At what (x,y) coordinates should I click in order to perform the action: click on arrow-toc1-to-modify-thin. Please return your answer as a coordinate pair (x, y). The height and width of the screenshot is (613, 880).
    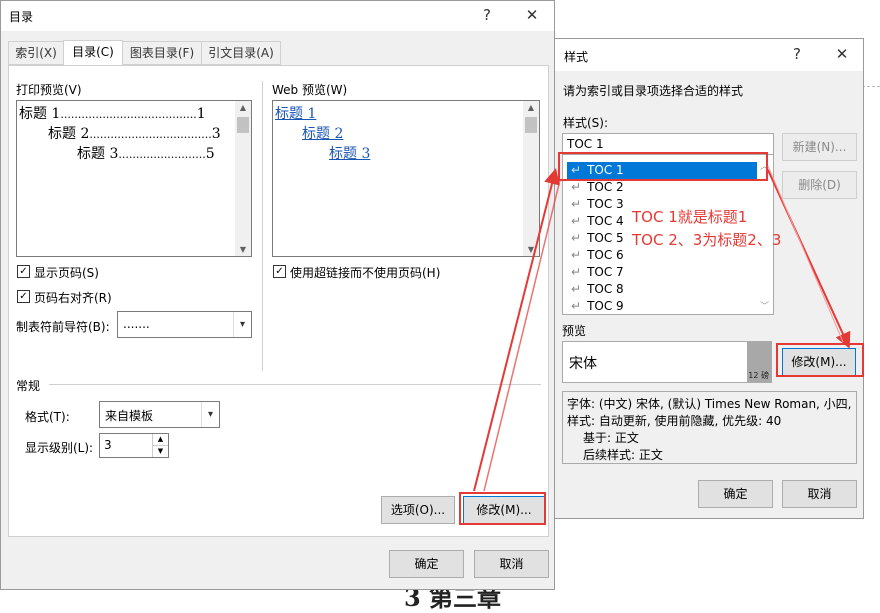
    Looking at the image, I should click on (805, 254).